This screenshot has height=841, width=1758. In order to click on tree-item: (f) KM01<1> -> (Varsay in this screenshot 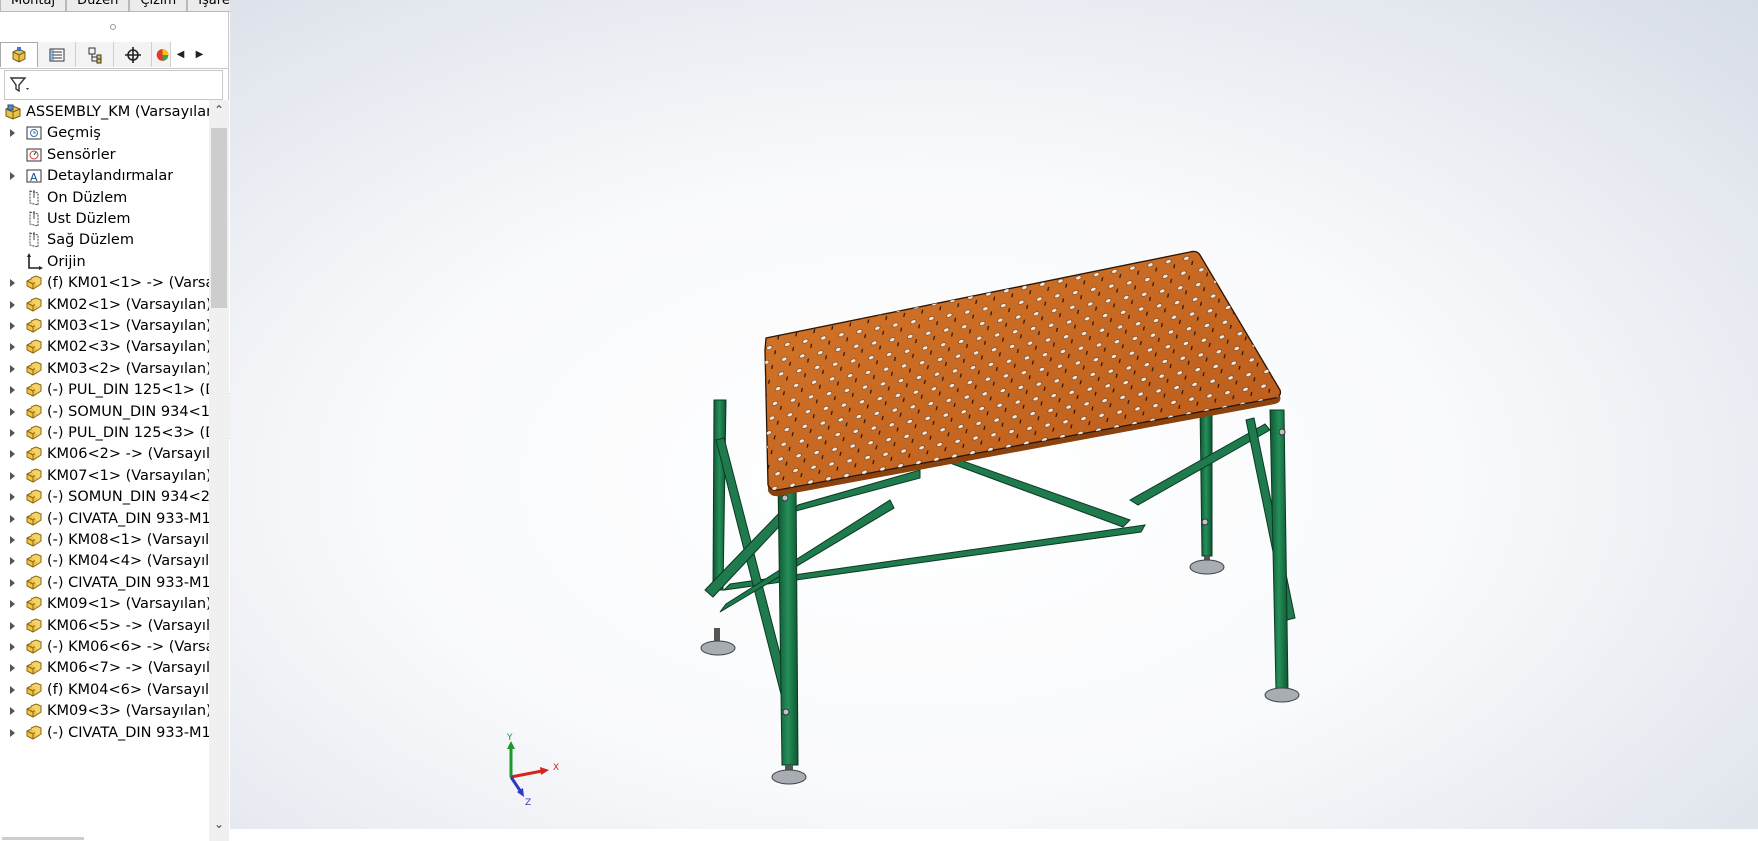, I will do `click(104, 283)`.